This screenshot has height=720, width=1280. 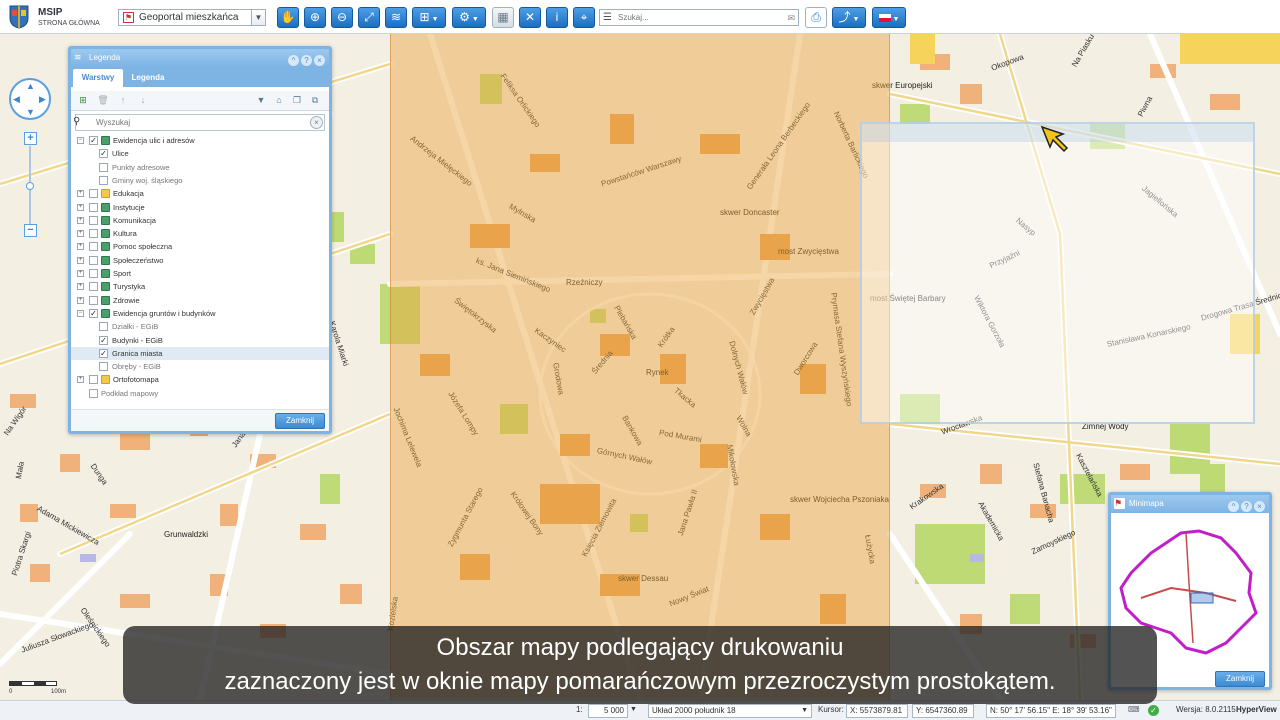 I want to click on zoom-out-button: ⊖, so click(x=342, y=17).